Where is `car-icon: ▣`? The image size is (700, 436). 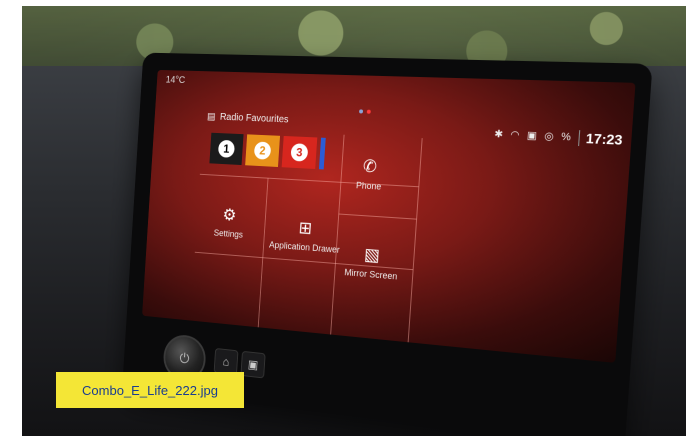 car-icon: ▣ is located at coordinates (253, 364).